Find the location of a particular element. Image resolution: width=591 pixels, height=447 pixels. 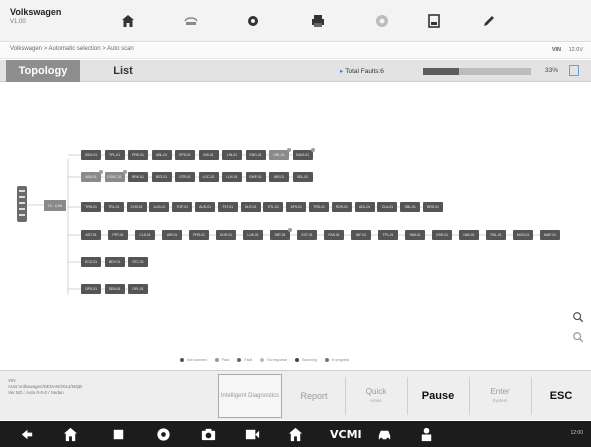

screen-record-button is located at coordinates (252, 434).